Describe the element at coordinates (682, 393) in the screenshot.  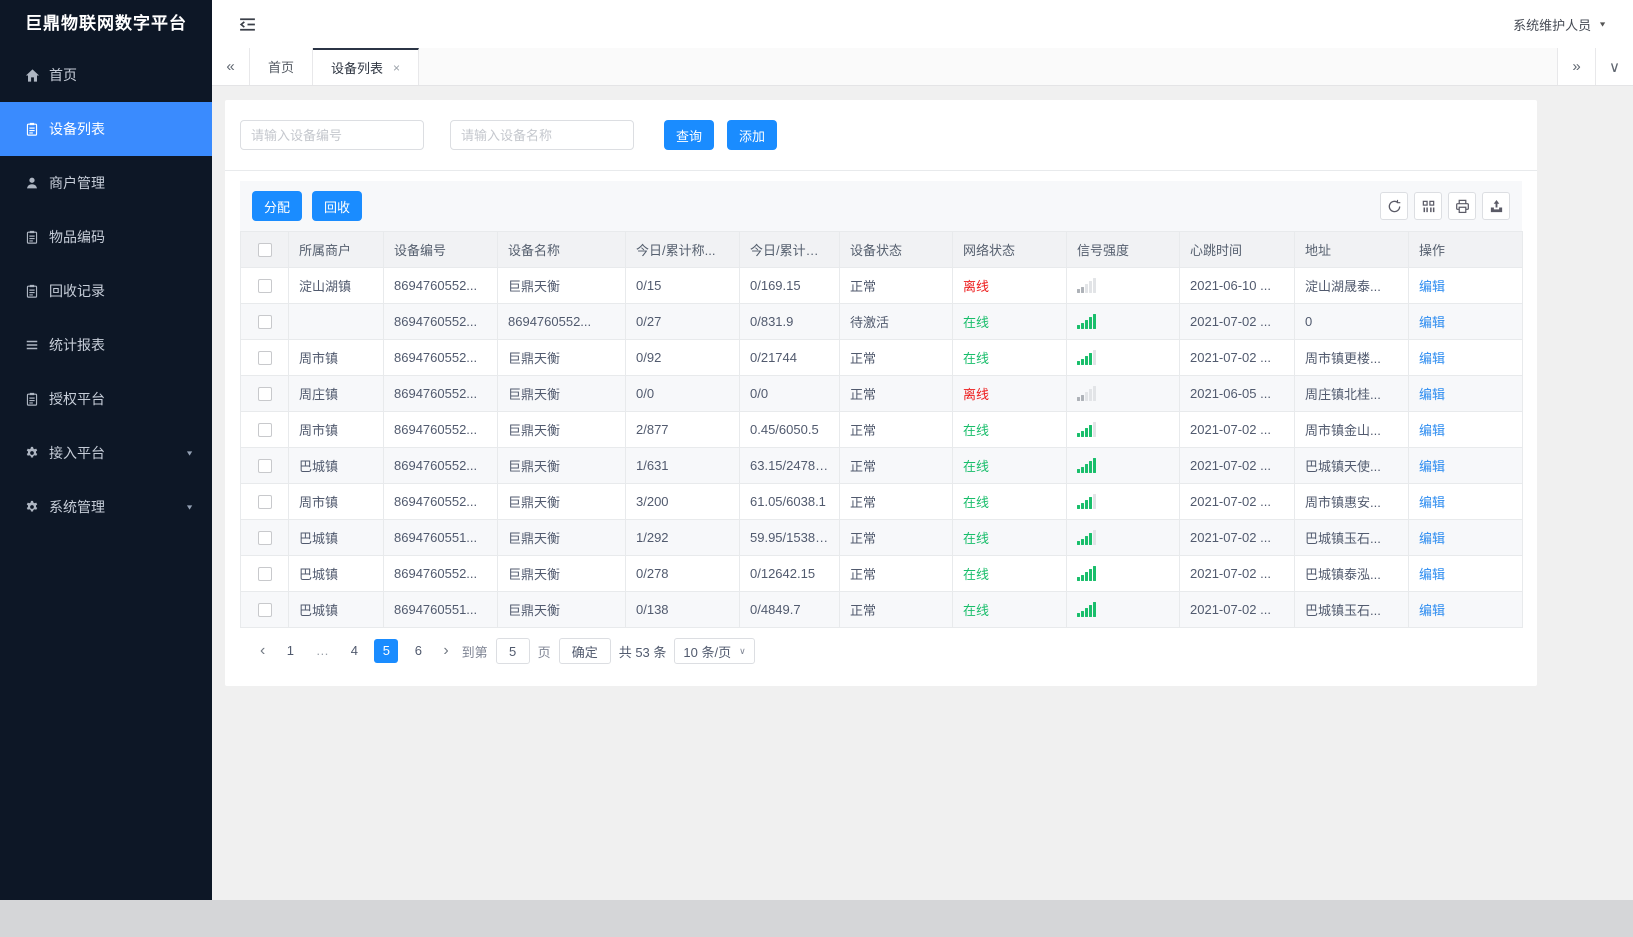
I see `cell-today-count: 0/0` at that location.